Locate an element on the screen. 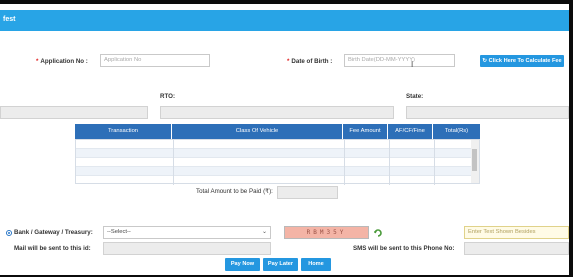 This screenshot has height=277, width=573. column-header-fee-amount: Fee Amount is located at coordinates (365, 131).